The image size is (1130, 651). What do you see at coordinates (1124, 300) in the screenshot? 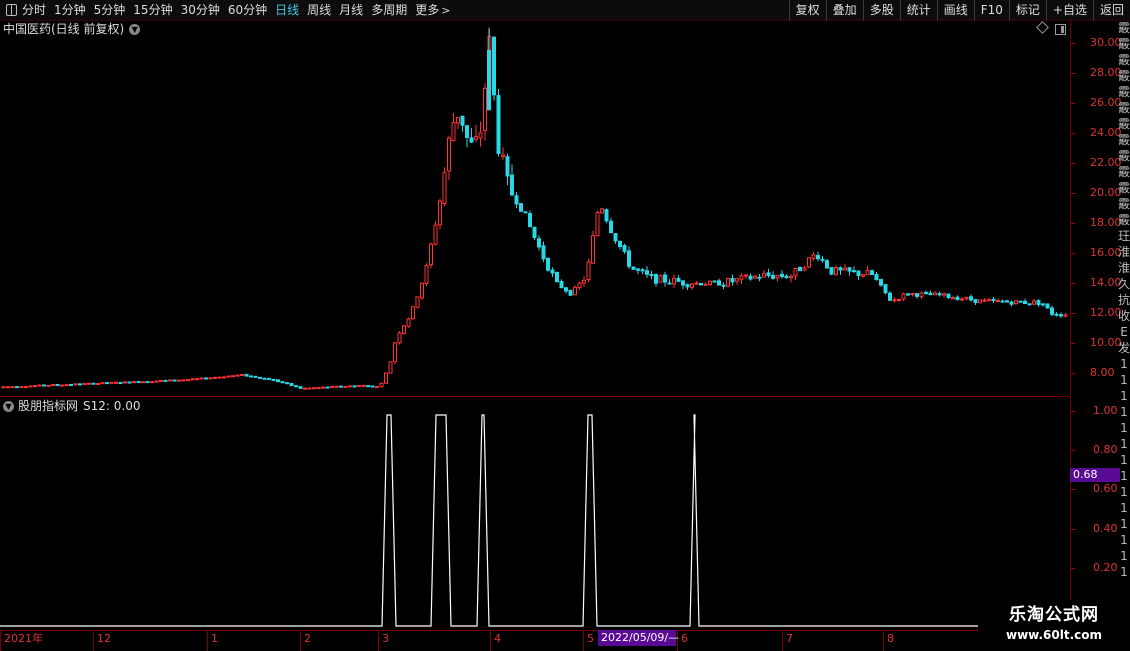
I see `strip-char: 抗` at bounding box center [1124, 300].